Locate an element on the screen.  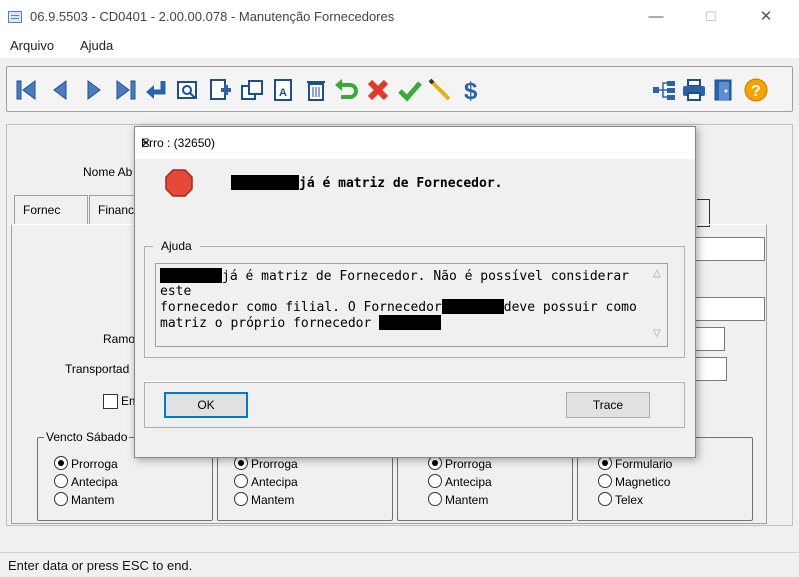
print-icon is located at coordinates (694, 90).